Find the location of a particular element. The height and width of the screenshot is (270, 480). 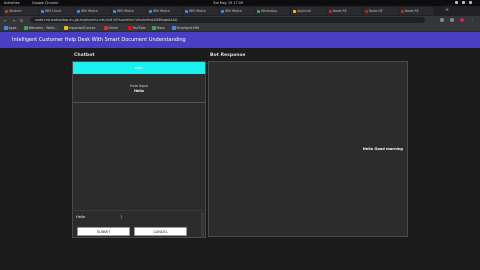

bookmark-label: Gmail is located at coordinates (113, 27).